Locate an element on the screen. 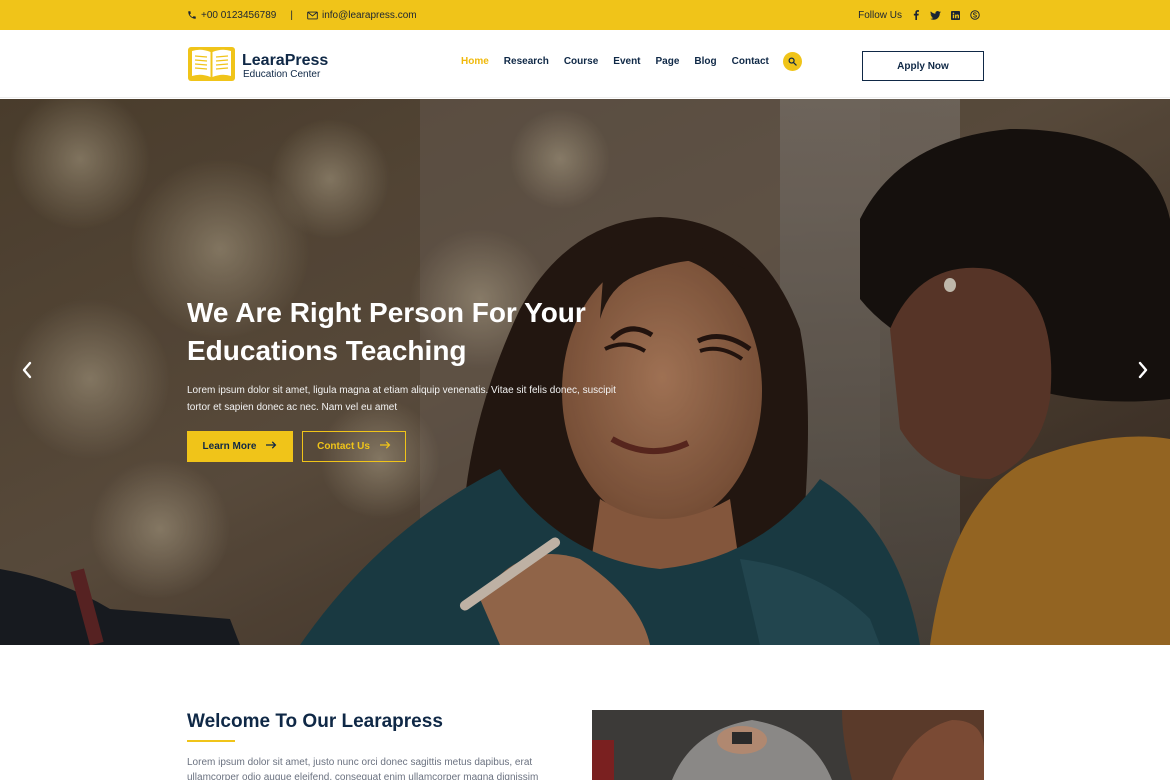 This screenshot has width=1170, height=780. nav-item-contact: Contact is located at coordinates (750, 61).